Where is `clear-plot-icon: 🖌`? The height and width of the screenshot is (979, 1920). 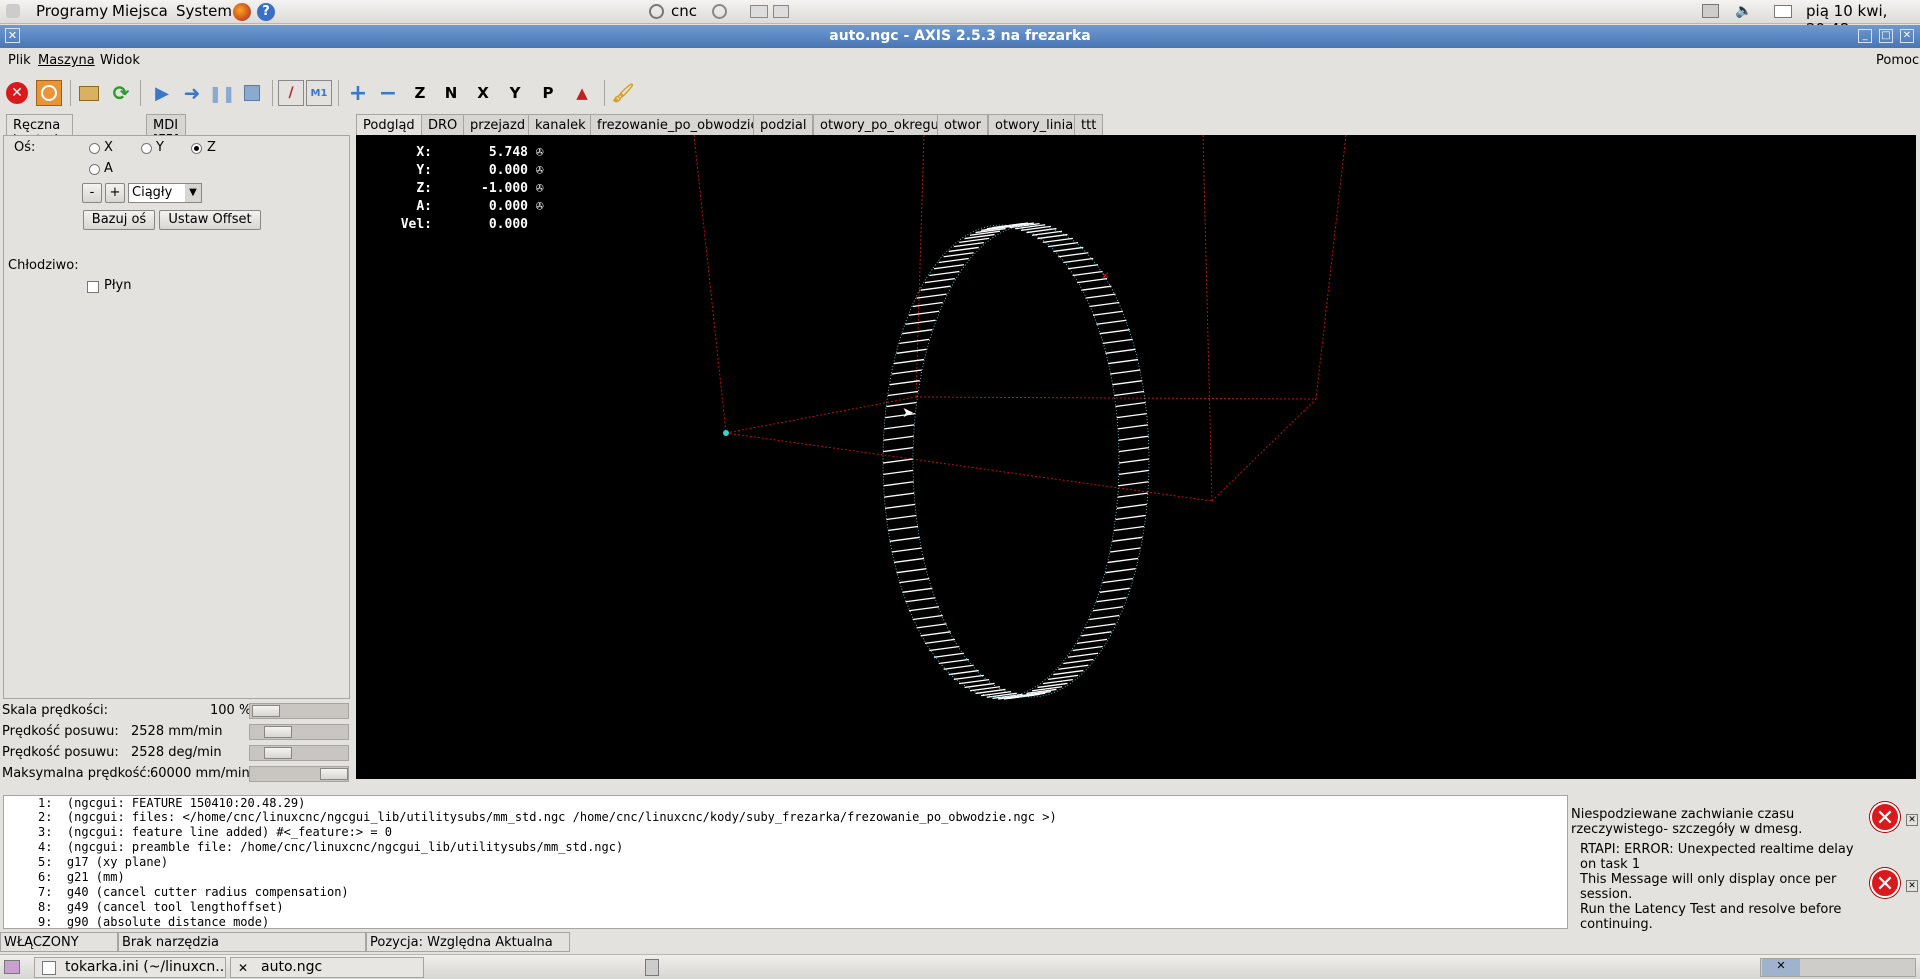
clear-plot-icon: 🖌 is located at coordinates (623, 93).